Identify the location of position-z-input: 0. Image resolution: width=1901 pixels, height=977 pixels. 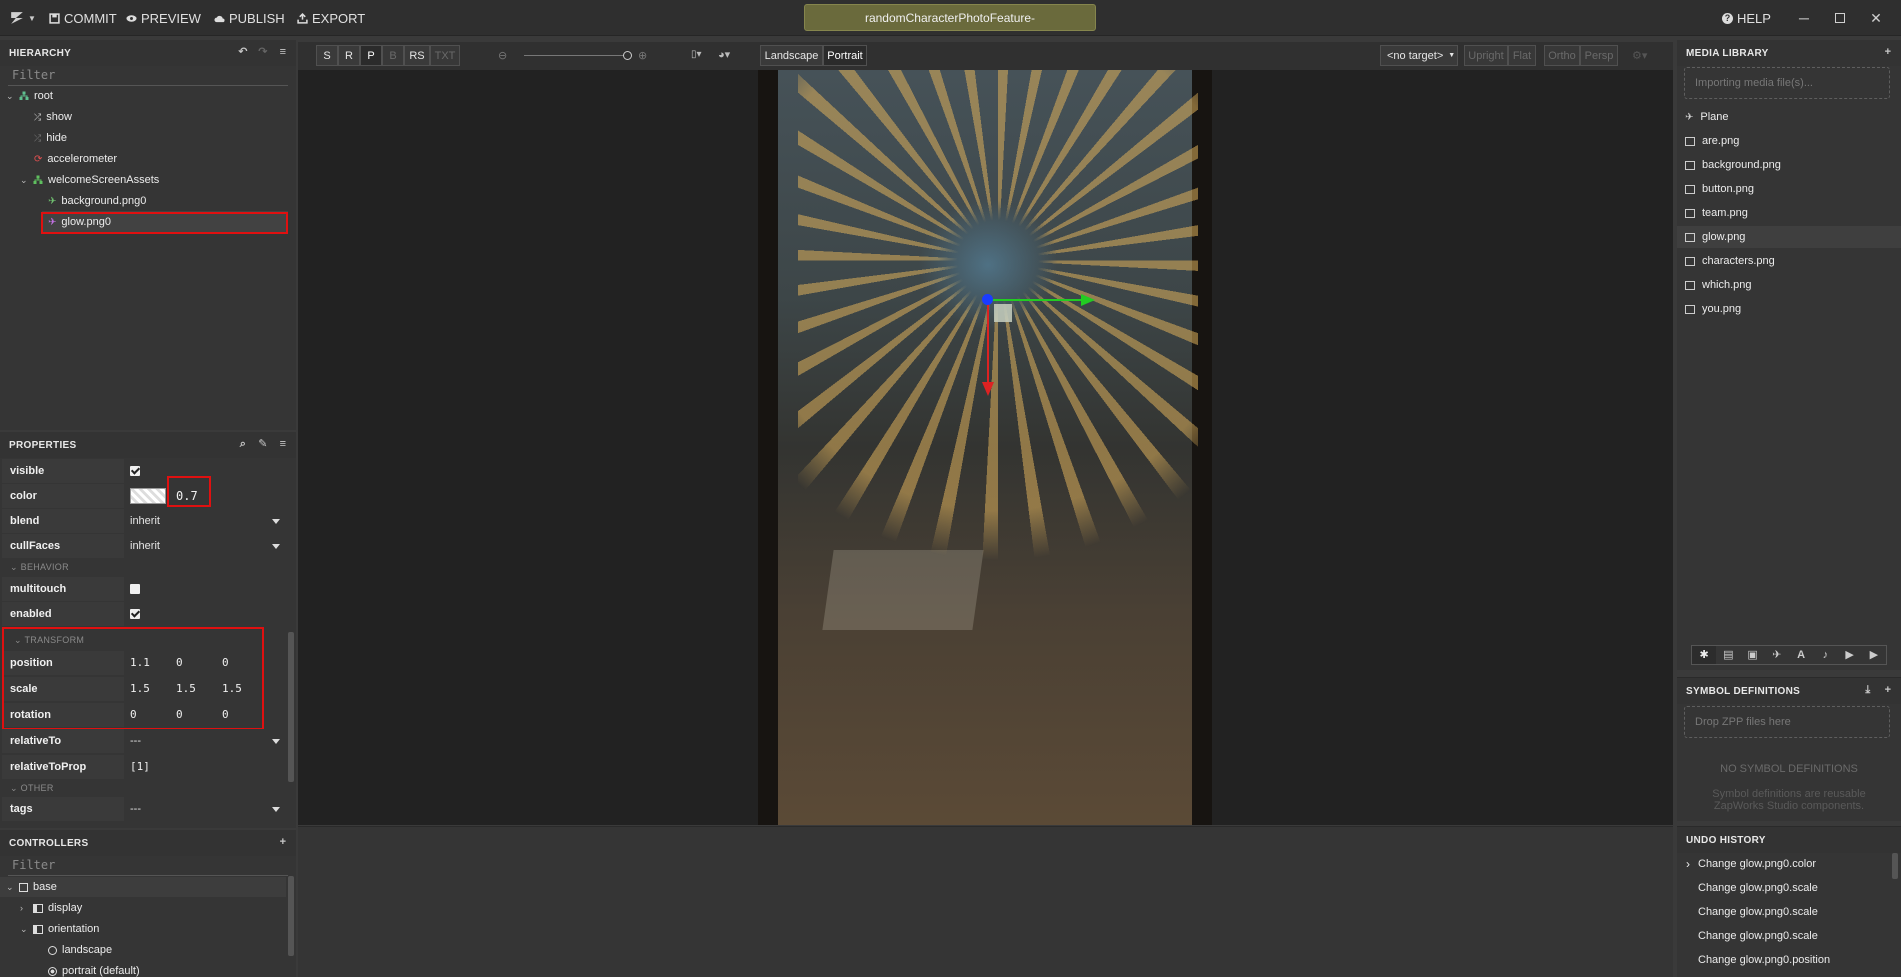
(245, 662).